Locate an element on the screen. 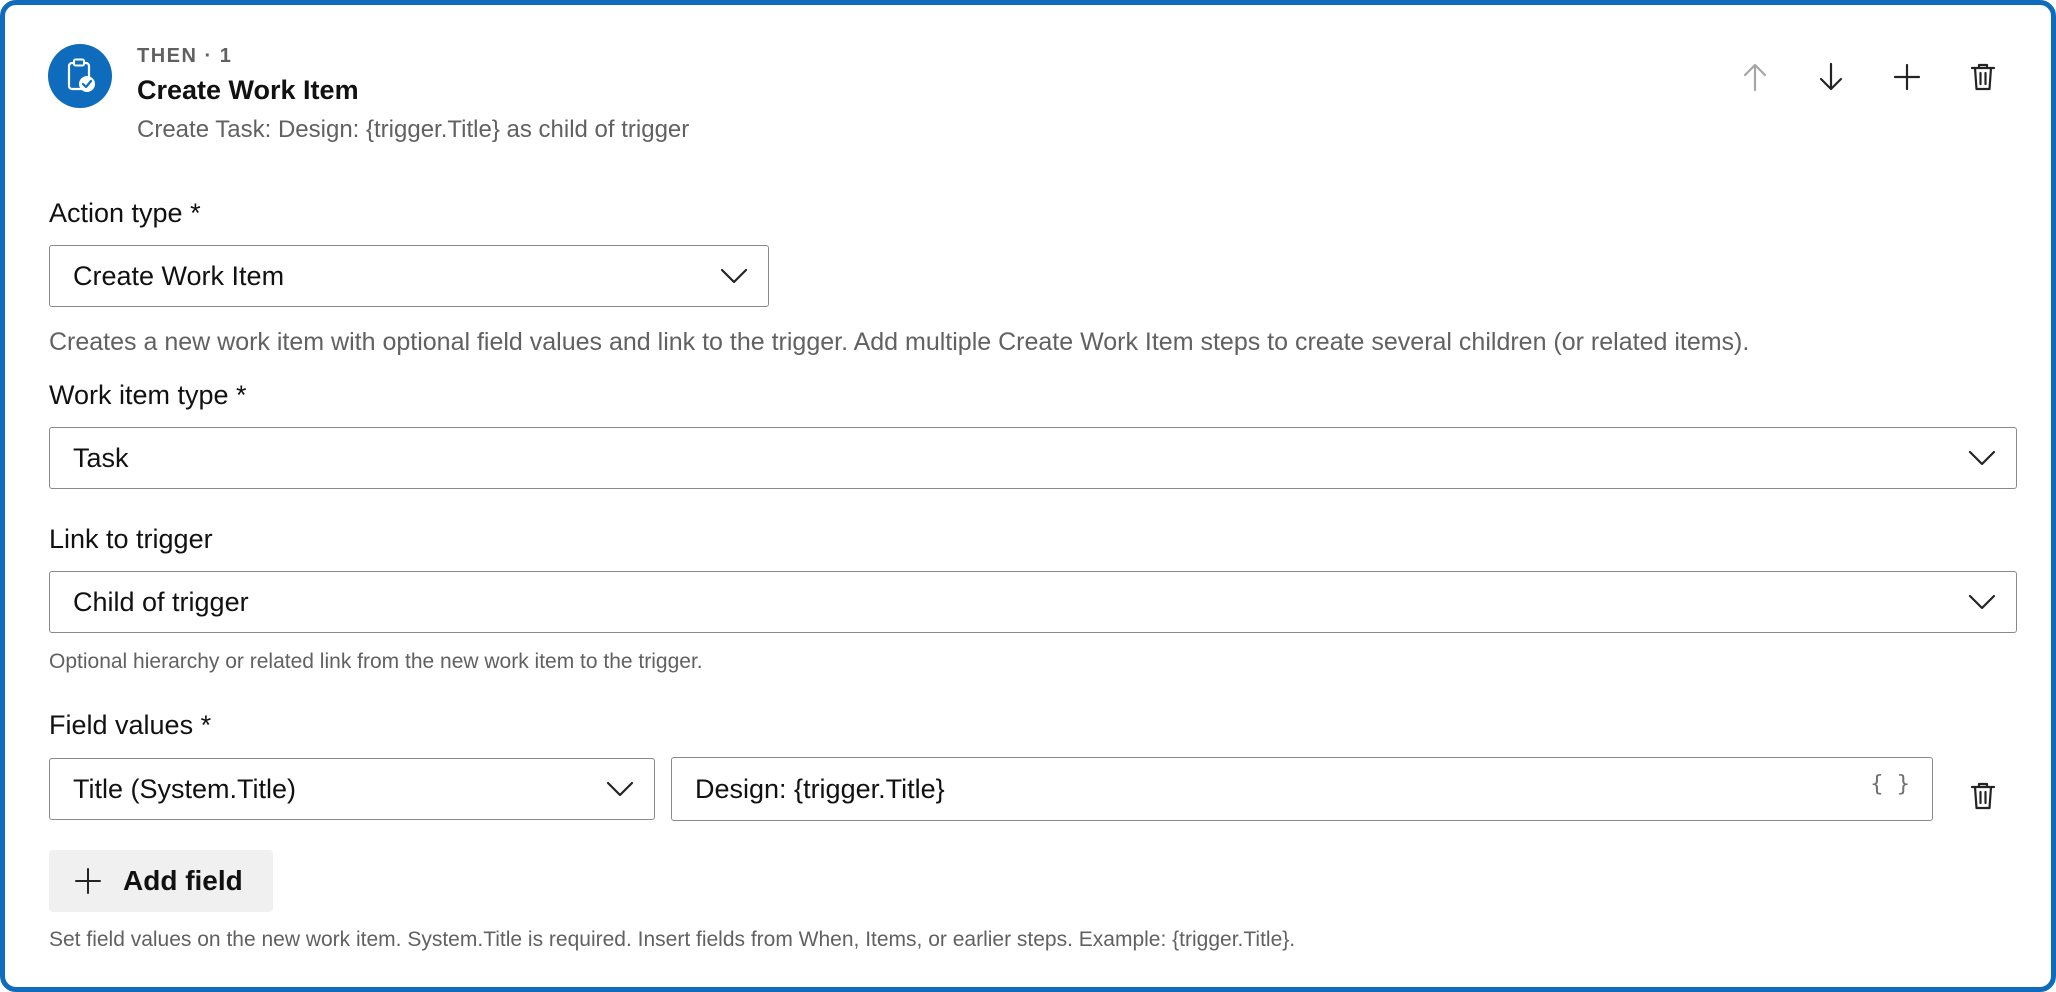 The height and width of the screenshot is (992, 2056). add-field-button: Add field is located at coordinates (161, 881).